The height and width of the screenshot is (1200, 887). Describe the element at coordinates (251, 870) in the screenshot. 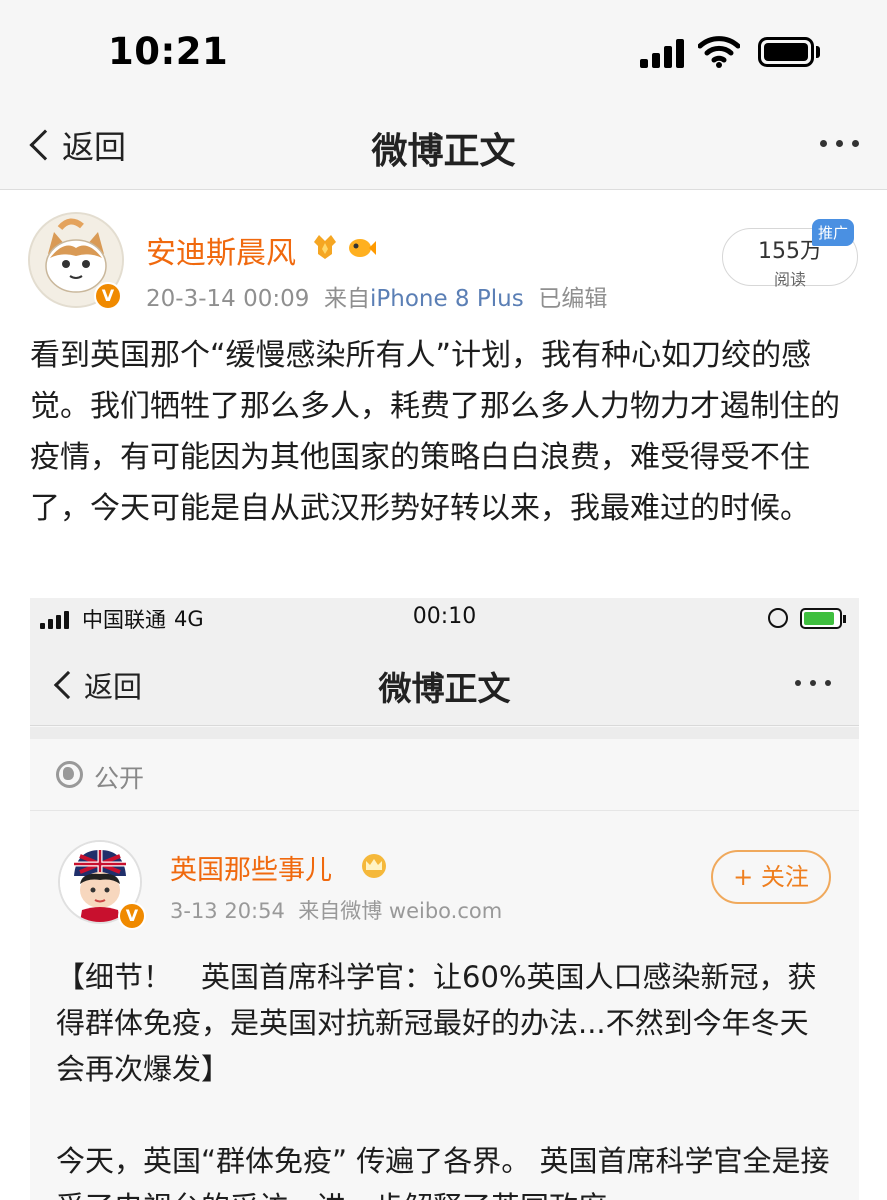

I see `embedded-author-name: 英国那些事儿` at that location.